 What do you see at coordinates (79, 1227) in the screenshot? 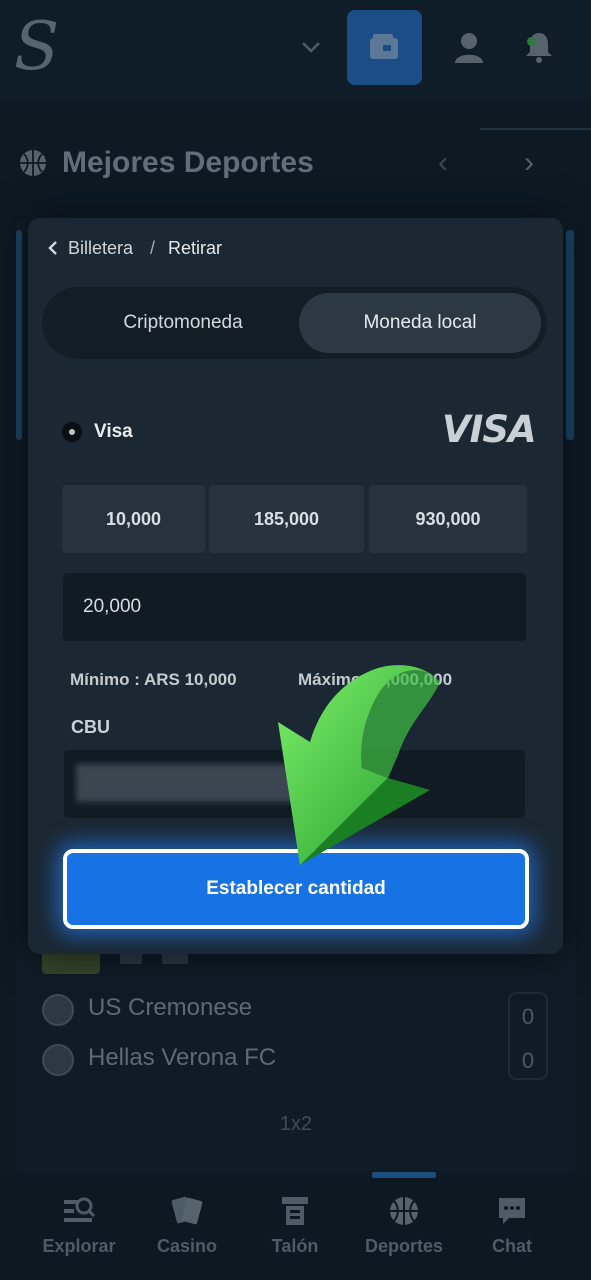
I see `nav-item-explorar: Explorar` at bounding box center [79, 1227].